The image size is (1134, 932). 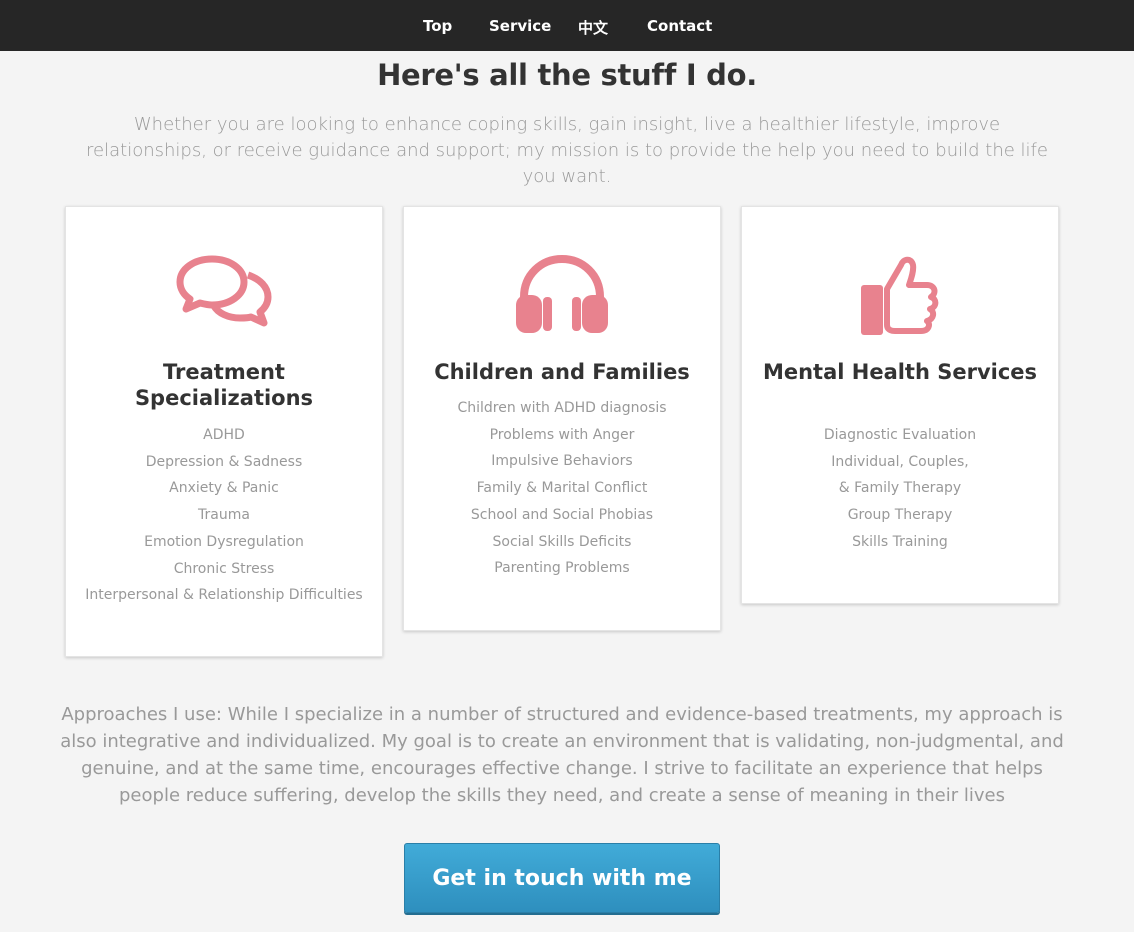 I want to click on list-item: Group Therapy, so click(x=900, y=515).